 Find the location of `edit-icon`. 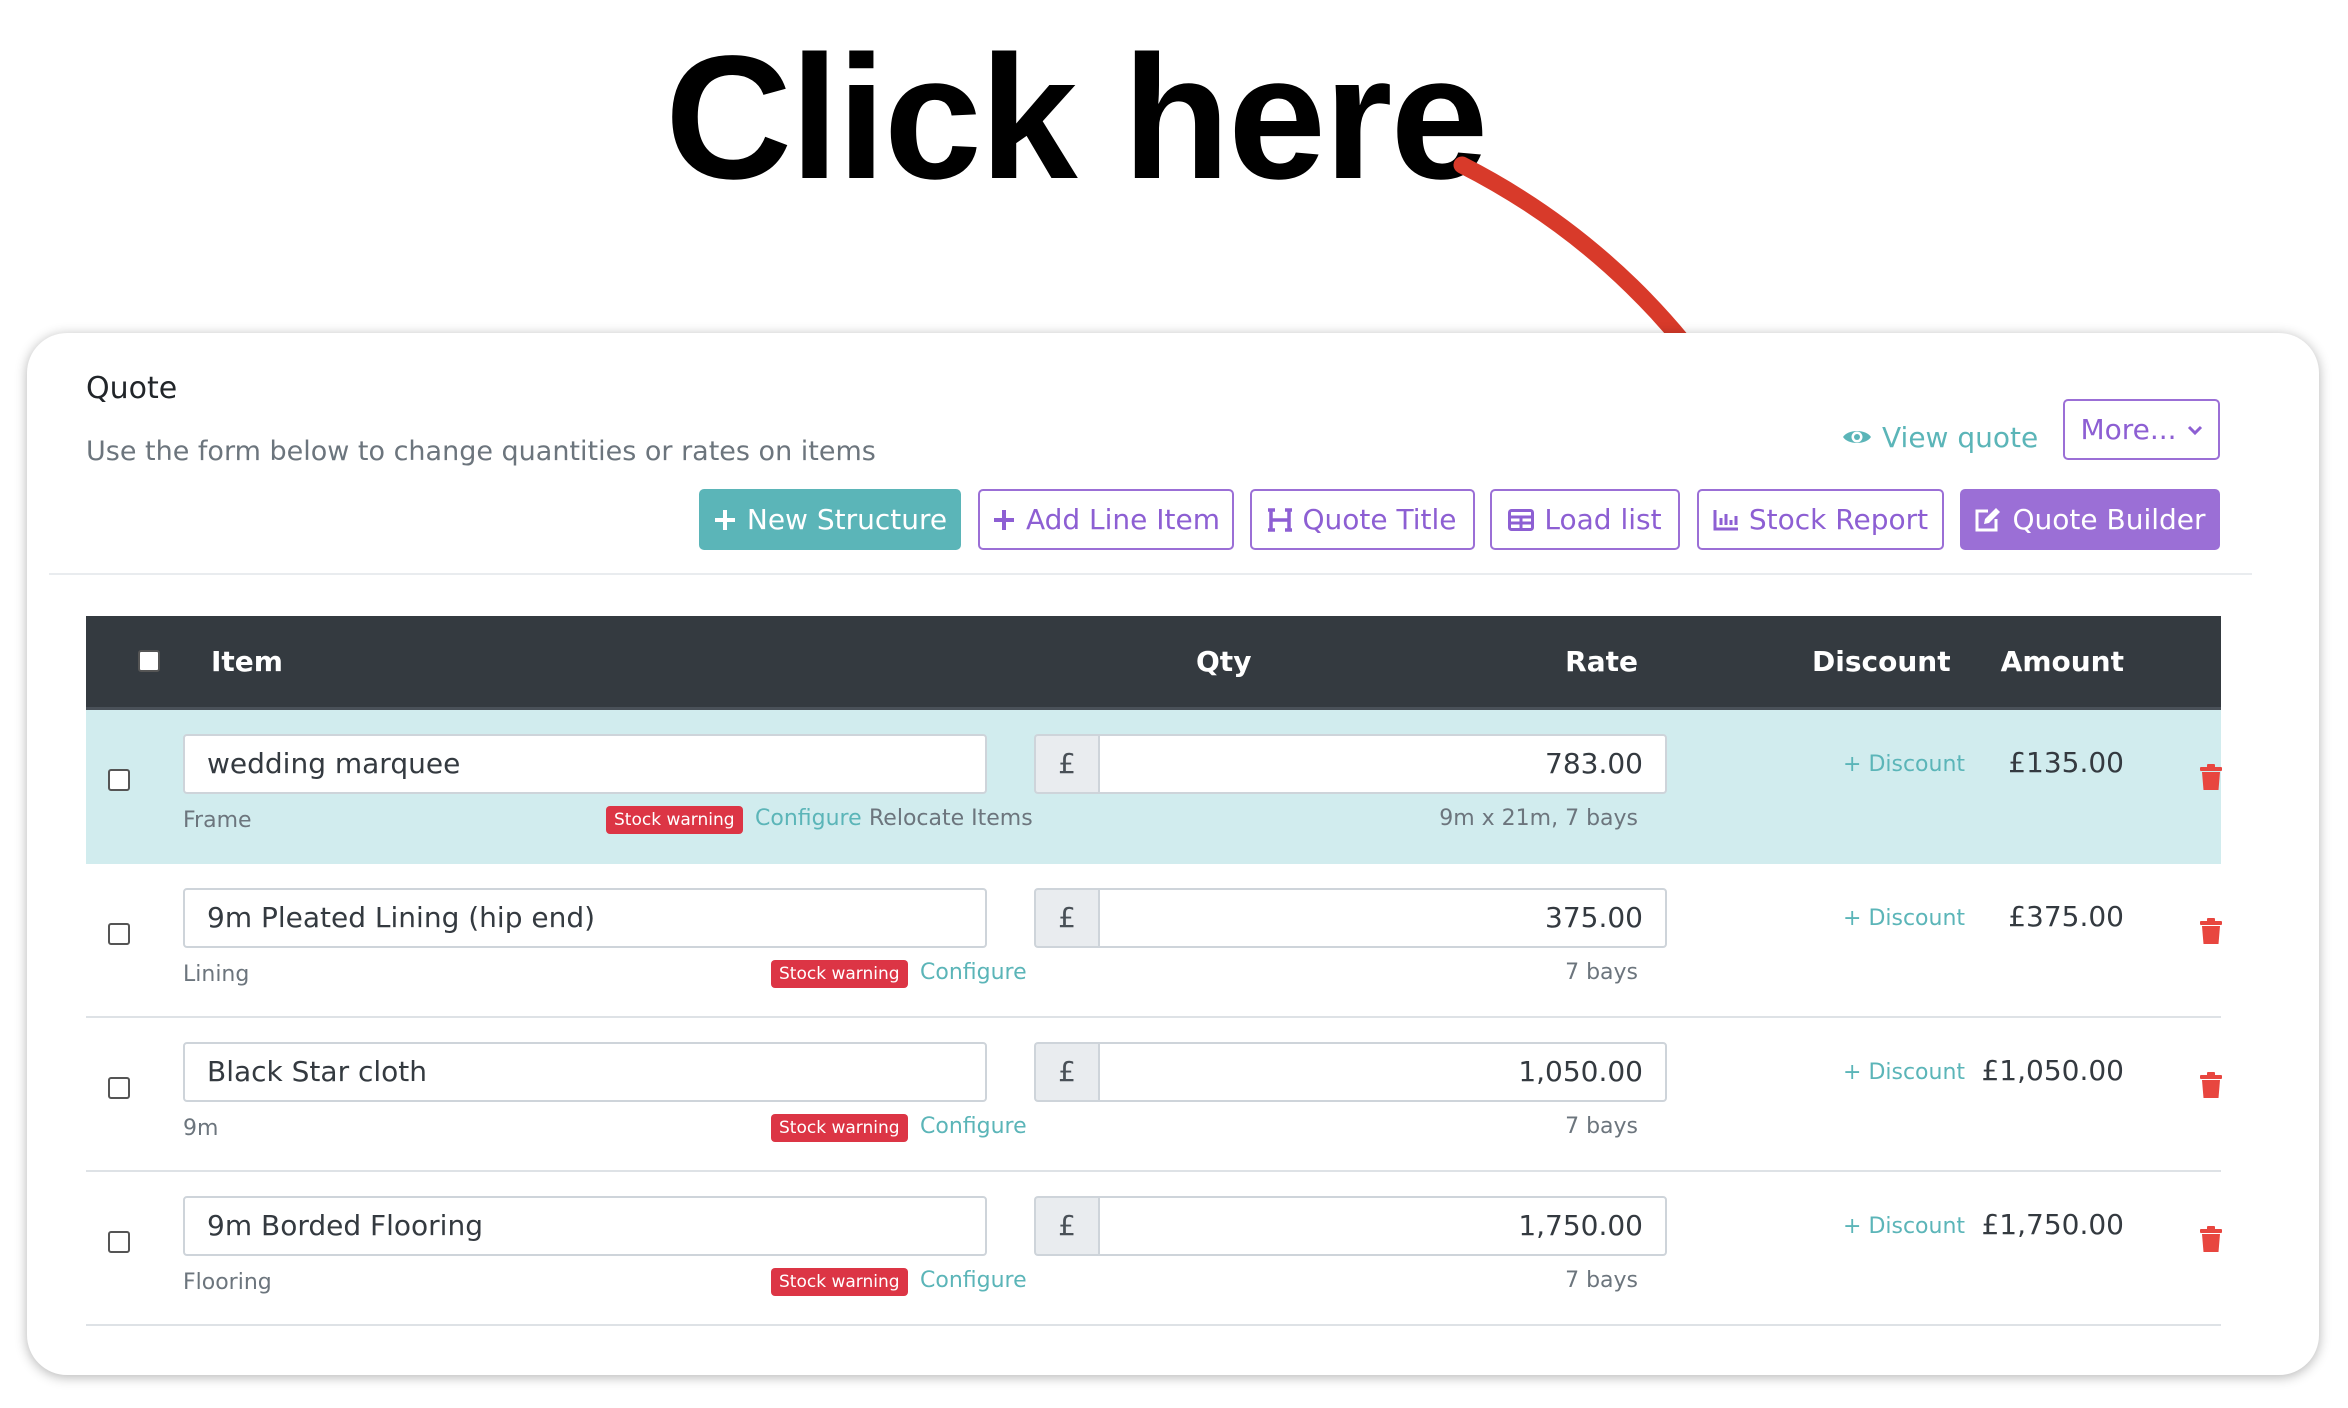

edit-icon is located at coordinates (1988, 519).